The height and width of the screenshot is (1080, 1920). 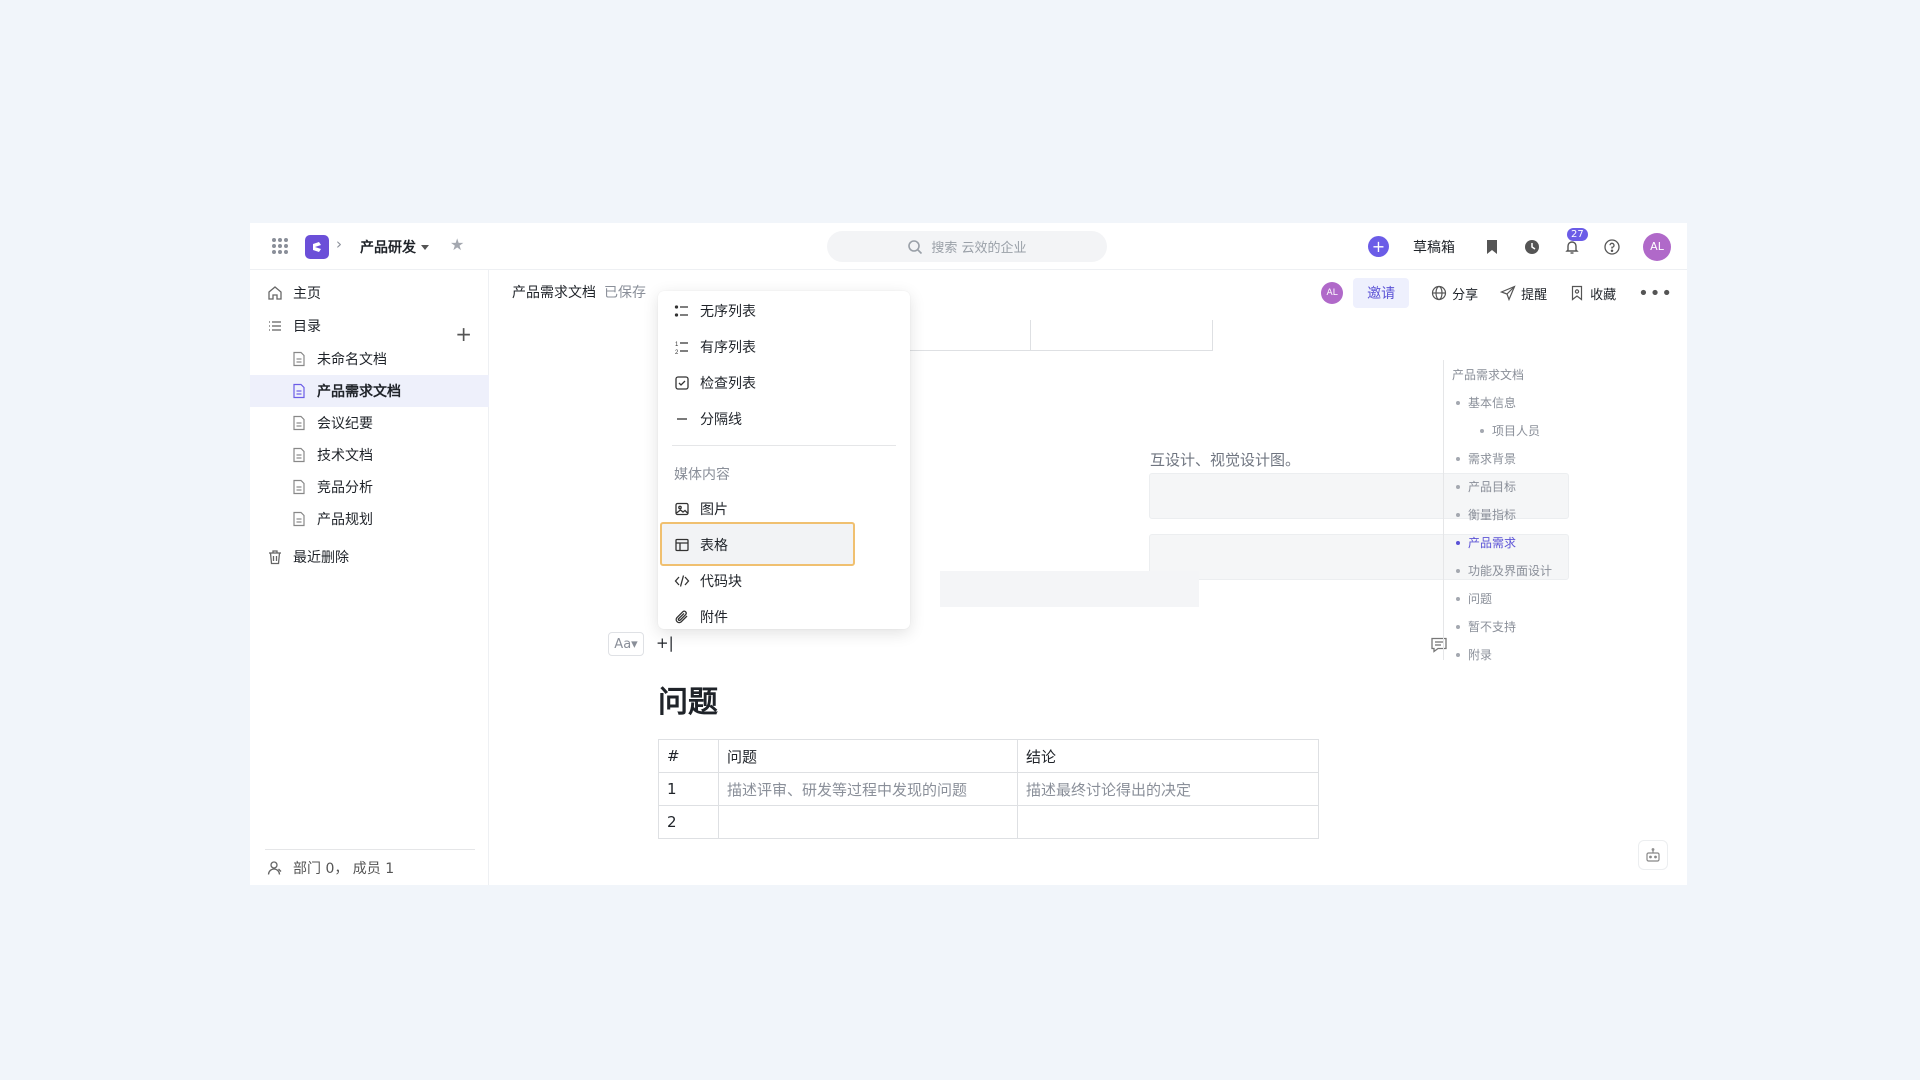 I want to click on svg-text: 1, so click(x=677, y=345).